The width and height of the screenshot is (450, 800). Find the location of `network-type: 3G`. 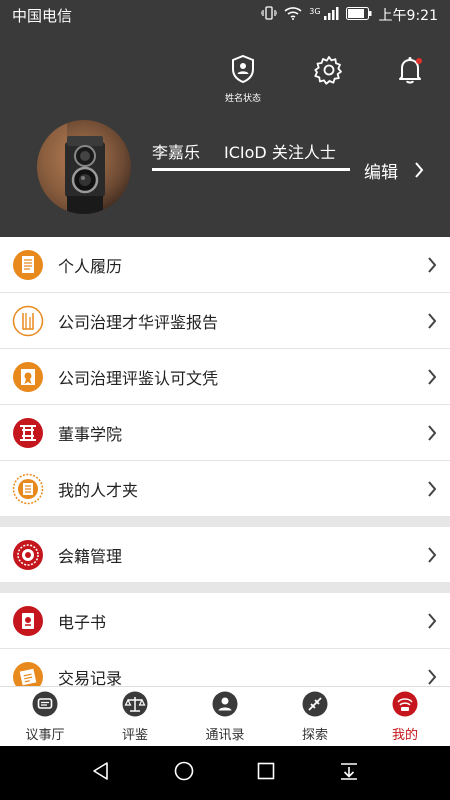

network-type: 3G is located at coordinates (315, 11).